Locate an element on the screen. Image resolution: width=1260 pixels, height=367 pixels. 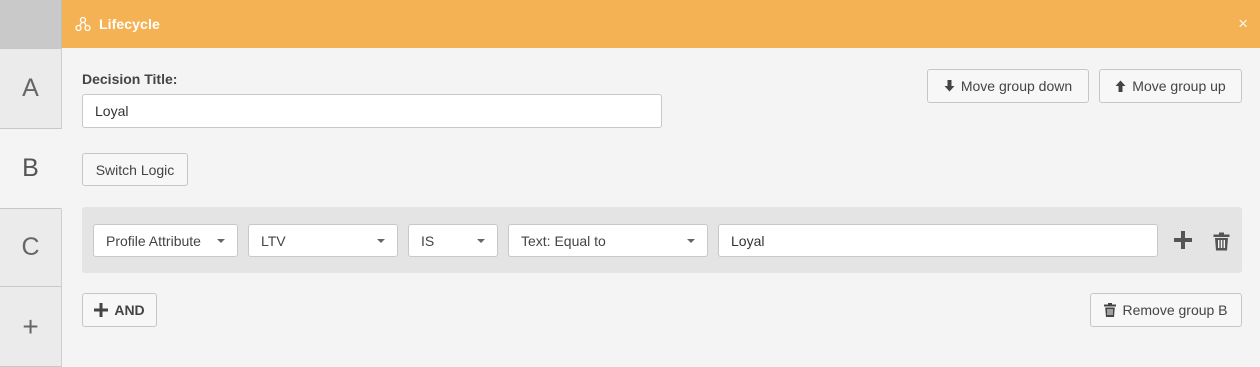
hierarchy-icon is located at coordinates (83, 24).